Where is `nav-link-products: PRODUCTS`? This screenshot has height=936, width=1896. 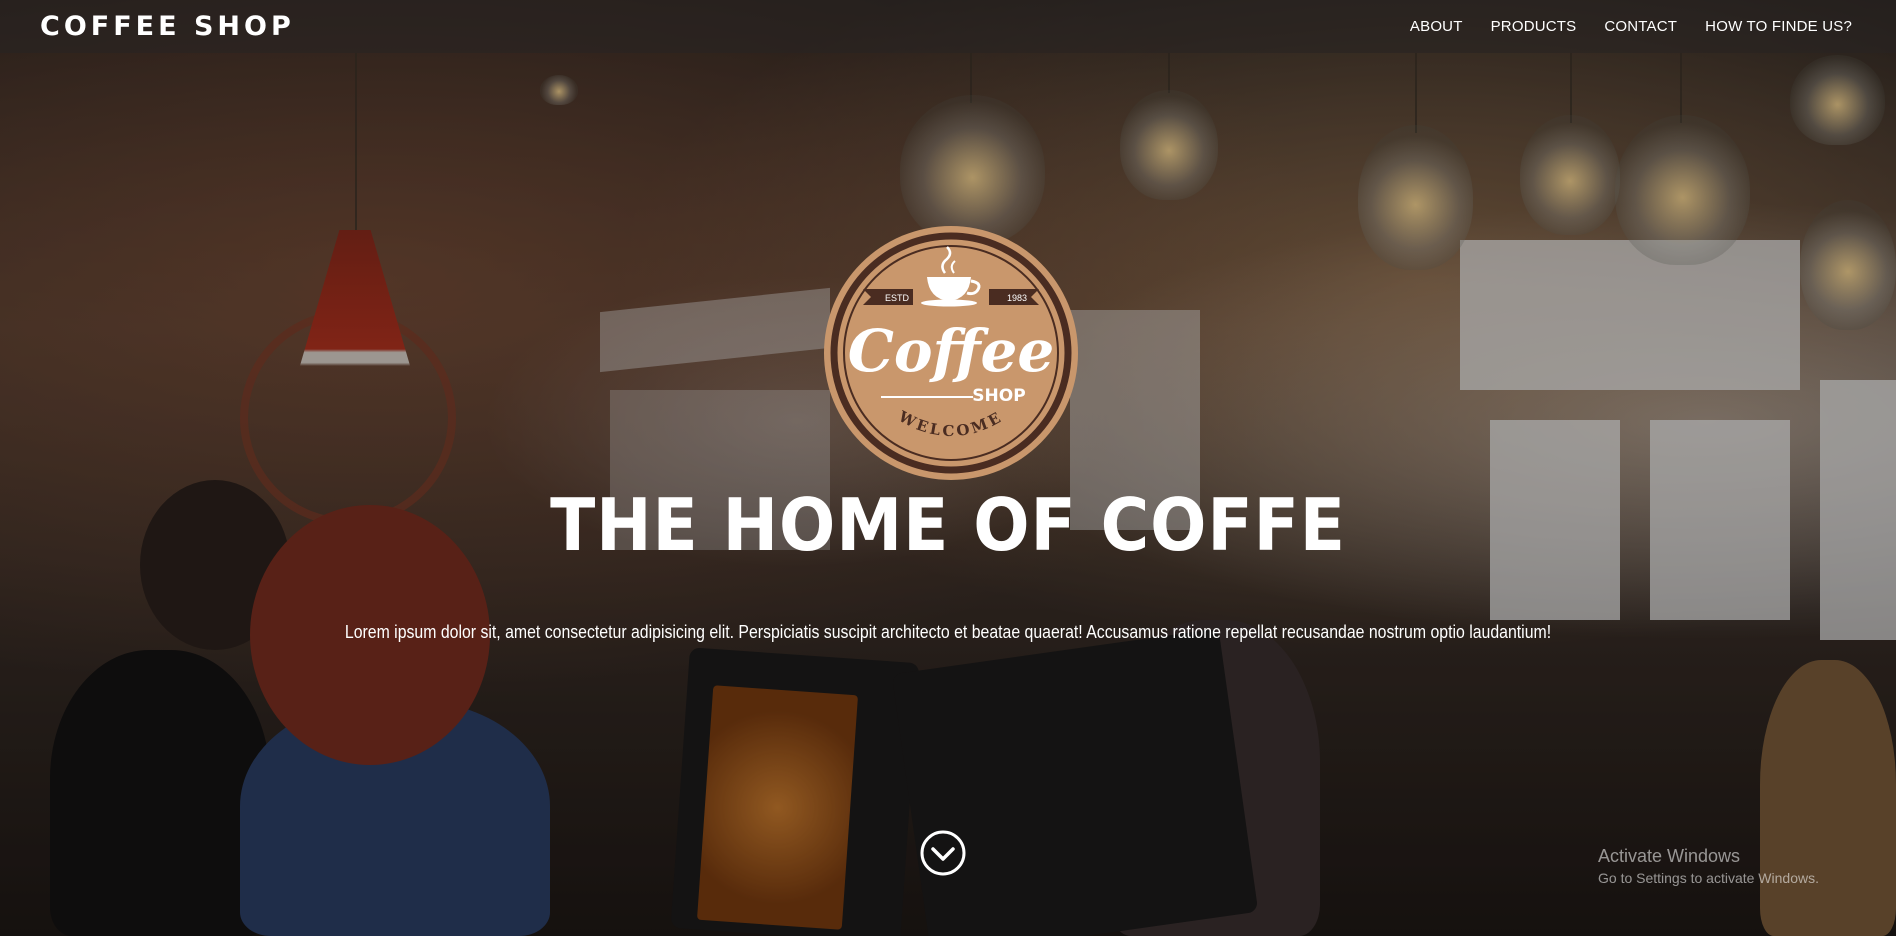
nav-link-products: PRODUCTS is located at coordinates (1534, 26).